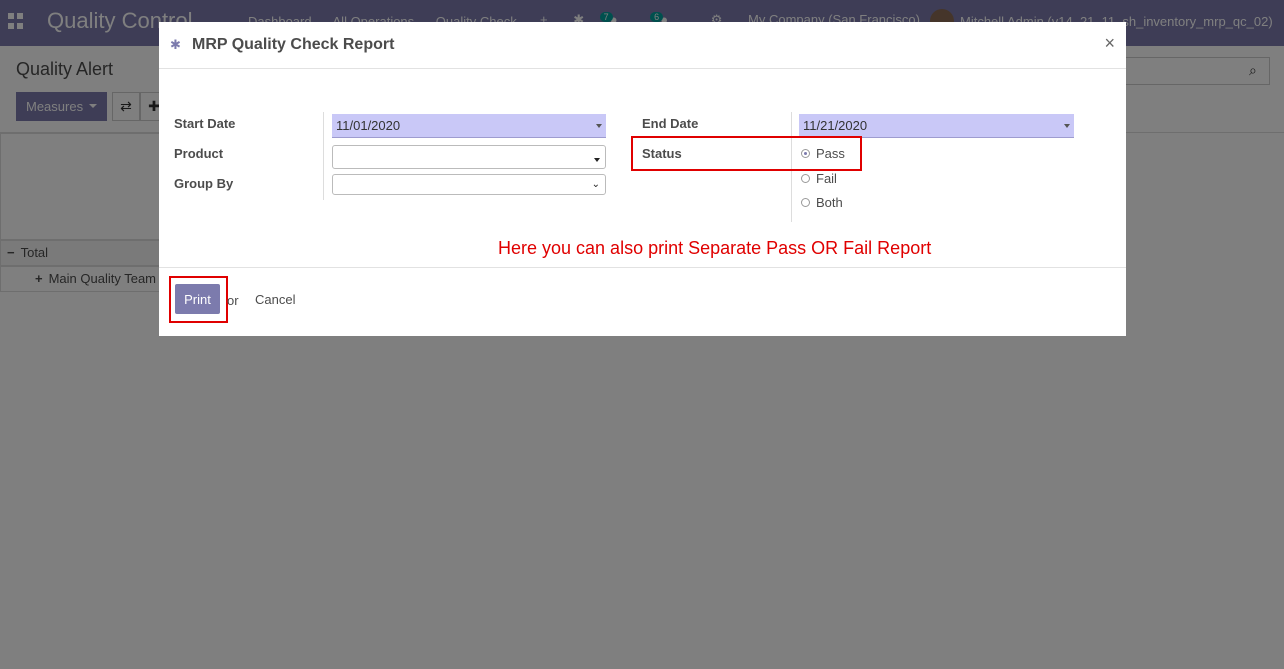  I want to click on modal-header: ✱ MRP Quality Check Report ×, so click(642, 45).